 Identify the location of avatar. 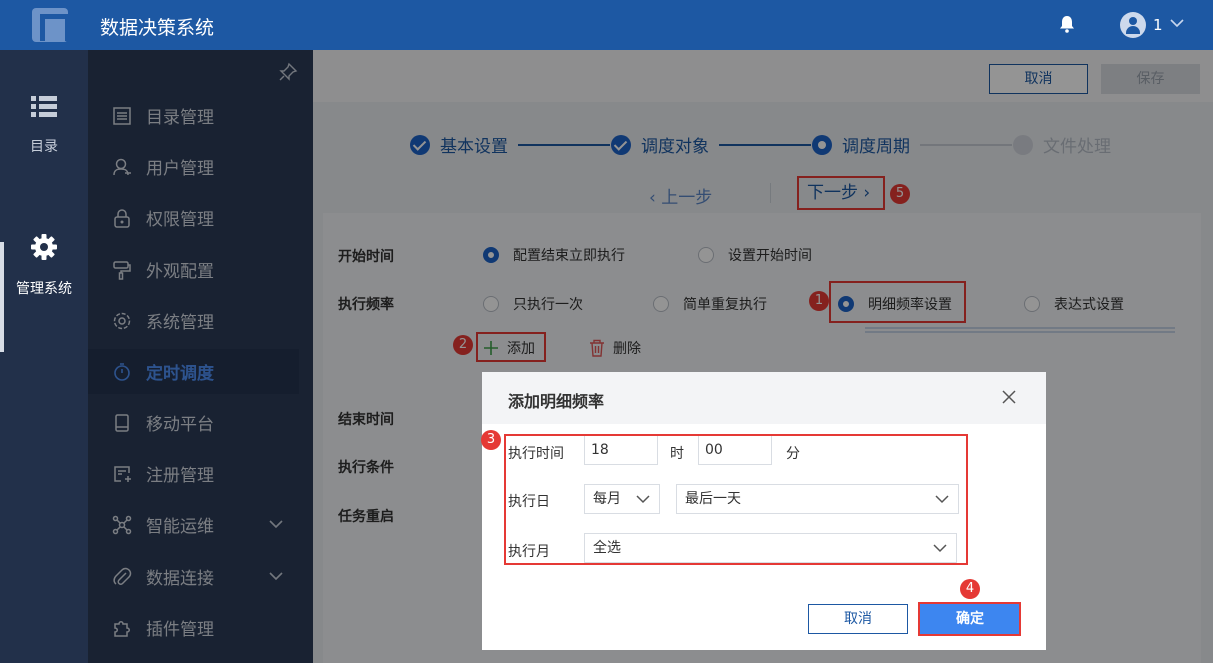
(1133, 25).